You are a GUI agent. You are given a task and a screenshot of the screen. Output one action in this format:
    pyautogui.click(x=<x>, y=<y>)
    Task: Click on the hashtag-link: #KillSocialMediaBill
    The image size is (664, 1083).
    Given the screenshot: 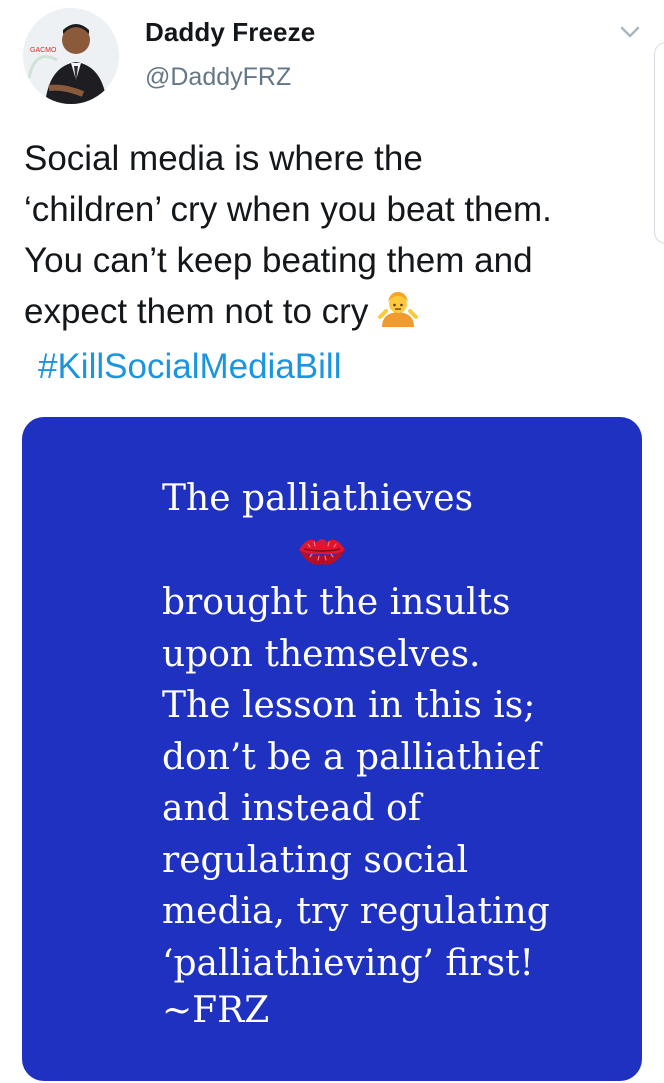 What is the action you would take?
    pyautogui.click(x=189, y=366)
    